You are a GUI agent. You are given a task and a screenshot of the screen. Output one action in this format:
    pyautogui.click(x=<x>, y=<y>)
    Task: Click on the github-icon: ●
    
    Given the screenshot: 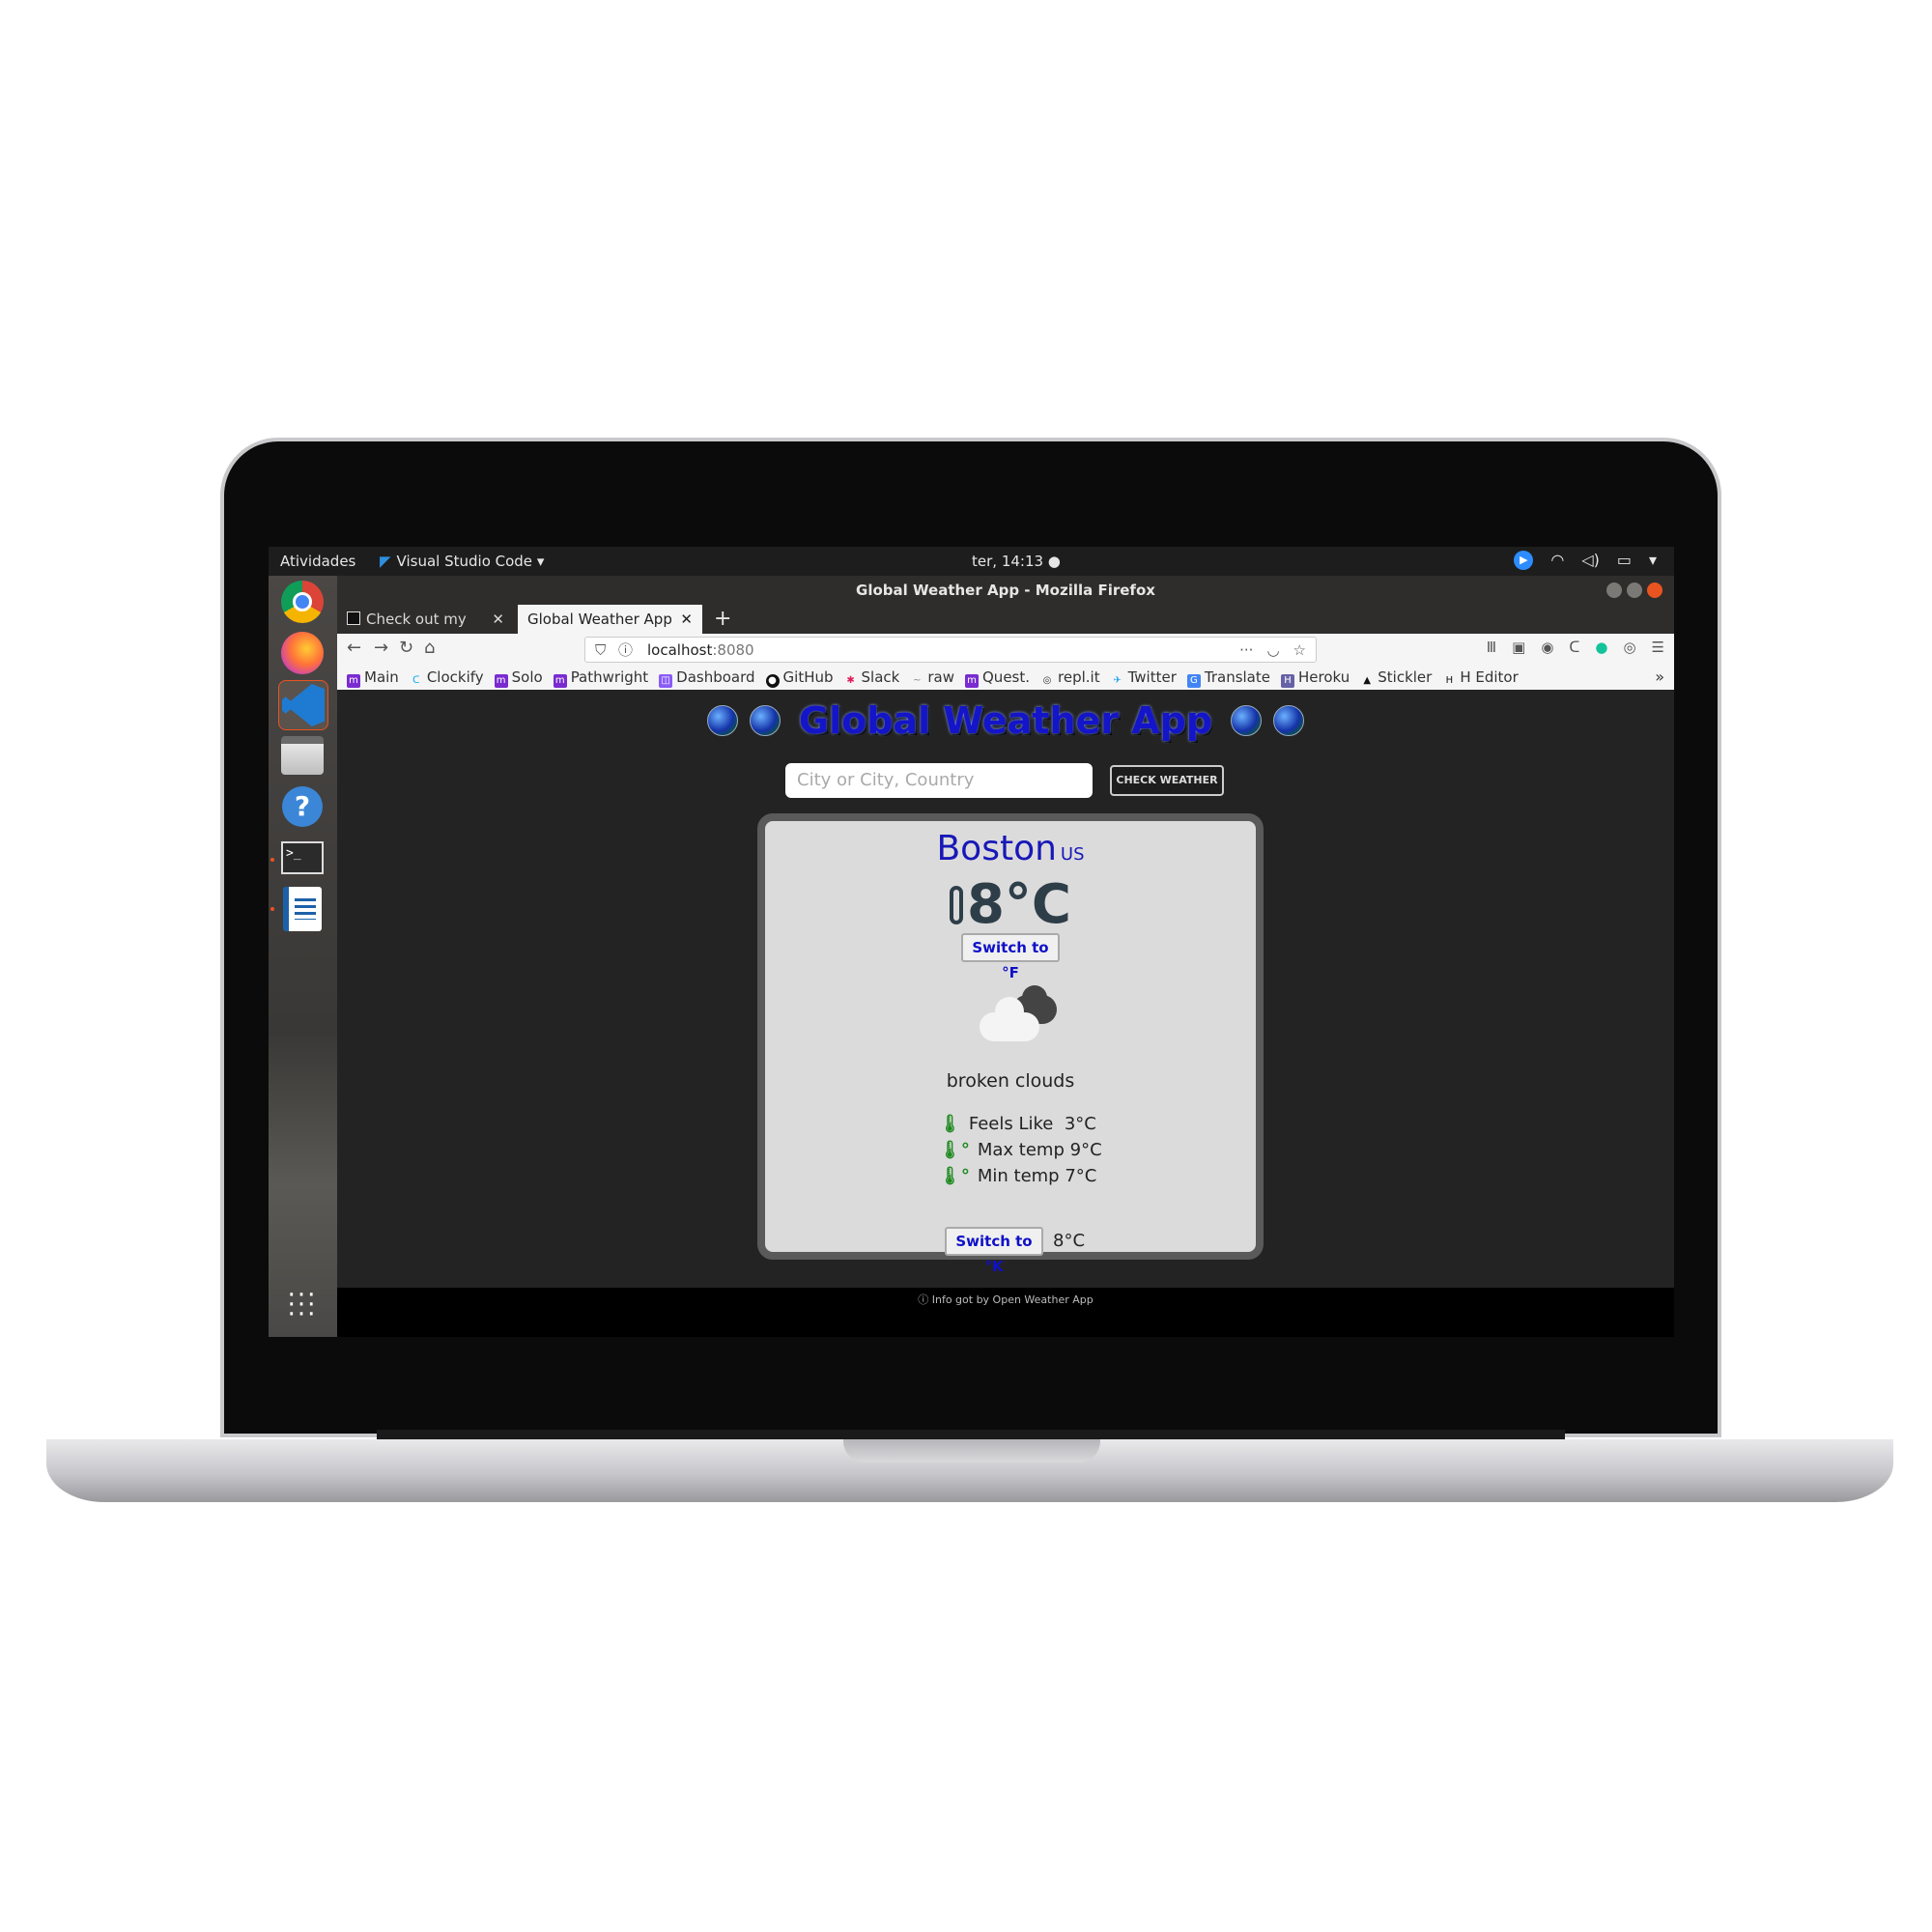 What is the action you would take?
    pyautogui.click(x=772, y=681)
    